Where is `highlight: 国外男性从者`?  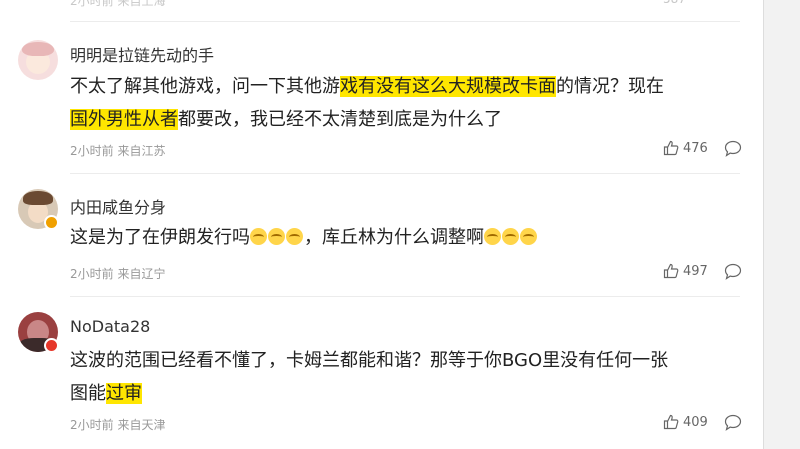 highlight: 国外男性从者 is located at coordinates (124, 119).